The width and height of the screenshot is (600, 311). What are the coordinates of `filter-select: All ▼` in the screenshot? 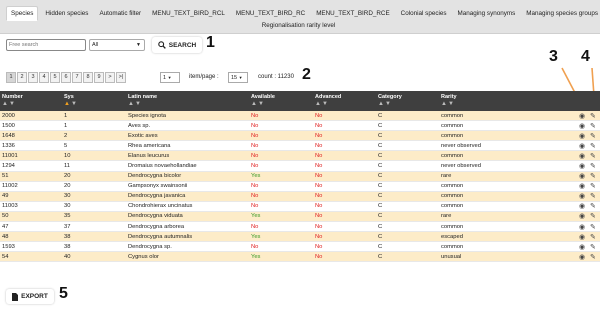 It's located at (117, 45).